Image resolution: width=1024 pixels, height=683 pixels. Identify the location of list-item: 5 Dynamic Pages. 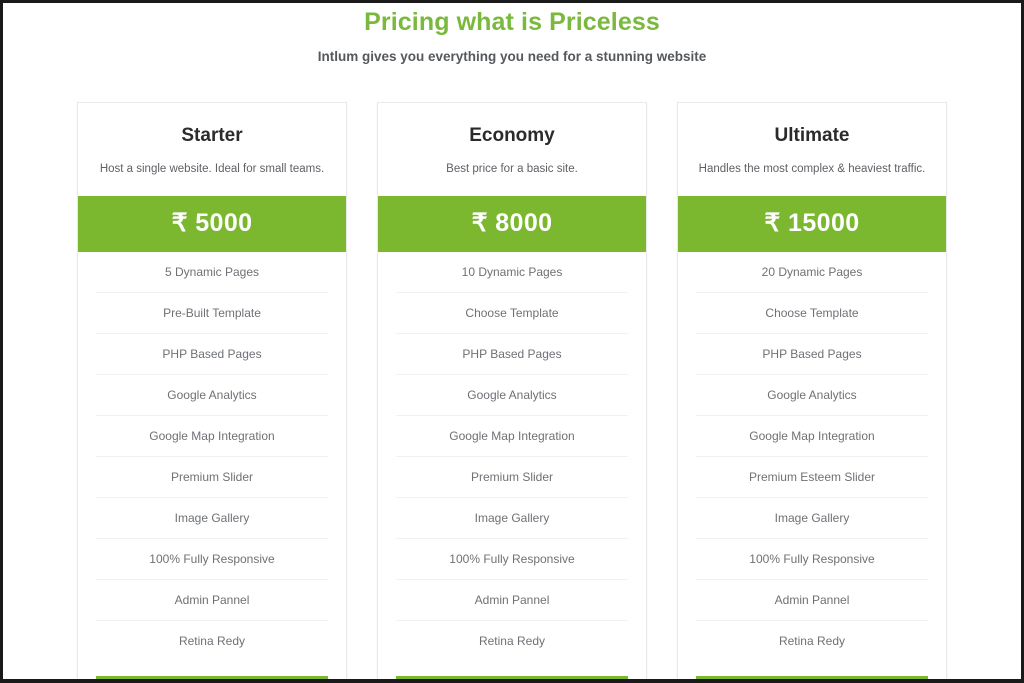
(212, 272).